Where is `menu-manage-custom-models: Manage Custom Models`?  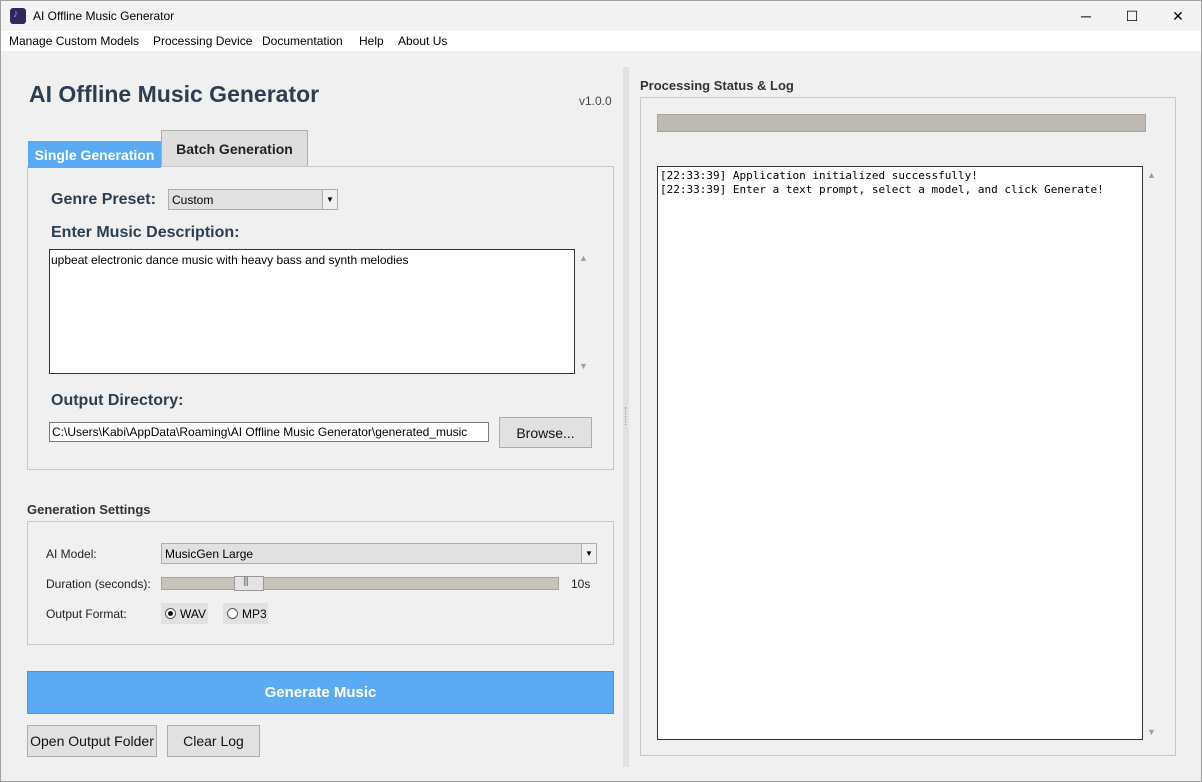
menu-manage-custom-models: Manage Custom Models is located at coordinates (74, 41).